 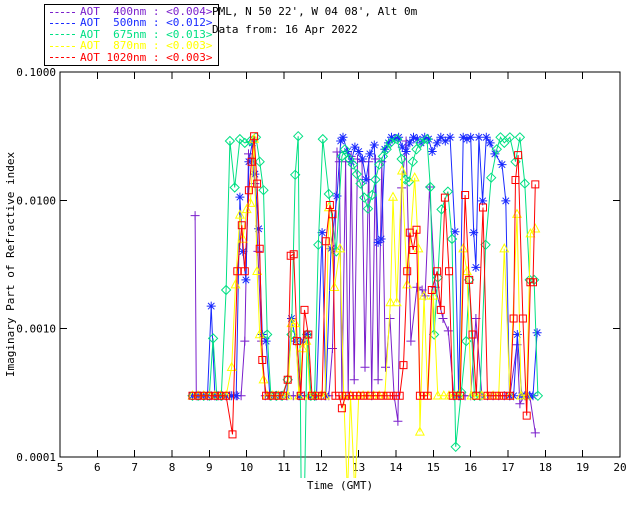 I want to click on site-location-text: PML, N 50 22', W 04 08', Alt 0m, so click(x=315, y=11).